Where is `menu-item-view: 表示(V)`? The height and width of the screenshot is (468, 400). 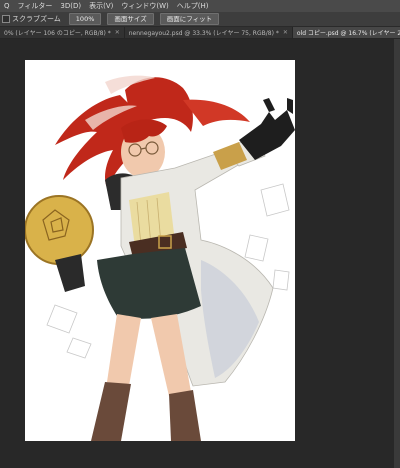 menu-item-view: 表示(V) is located at coordinates (101, 6).